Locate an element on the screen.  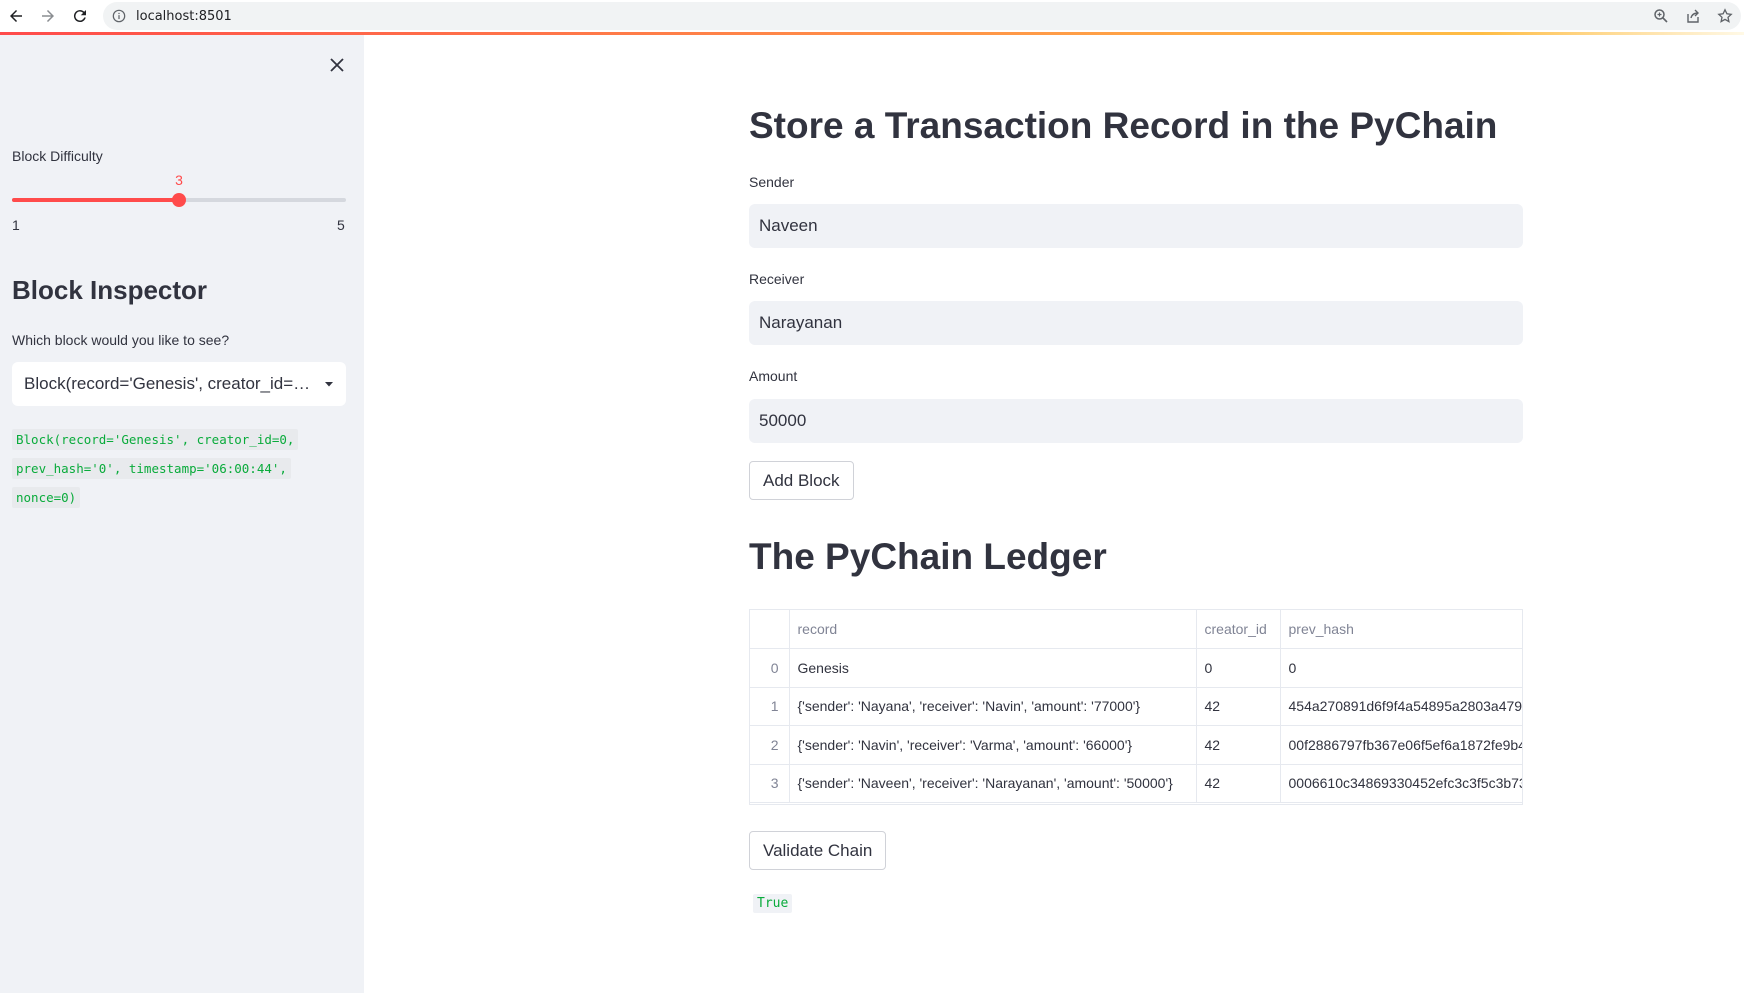
sender-input is located at coordinates (1136, 226).